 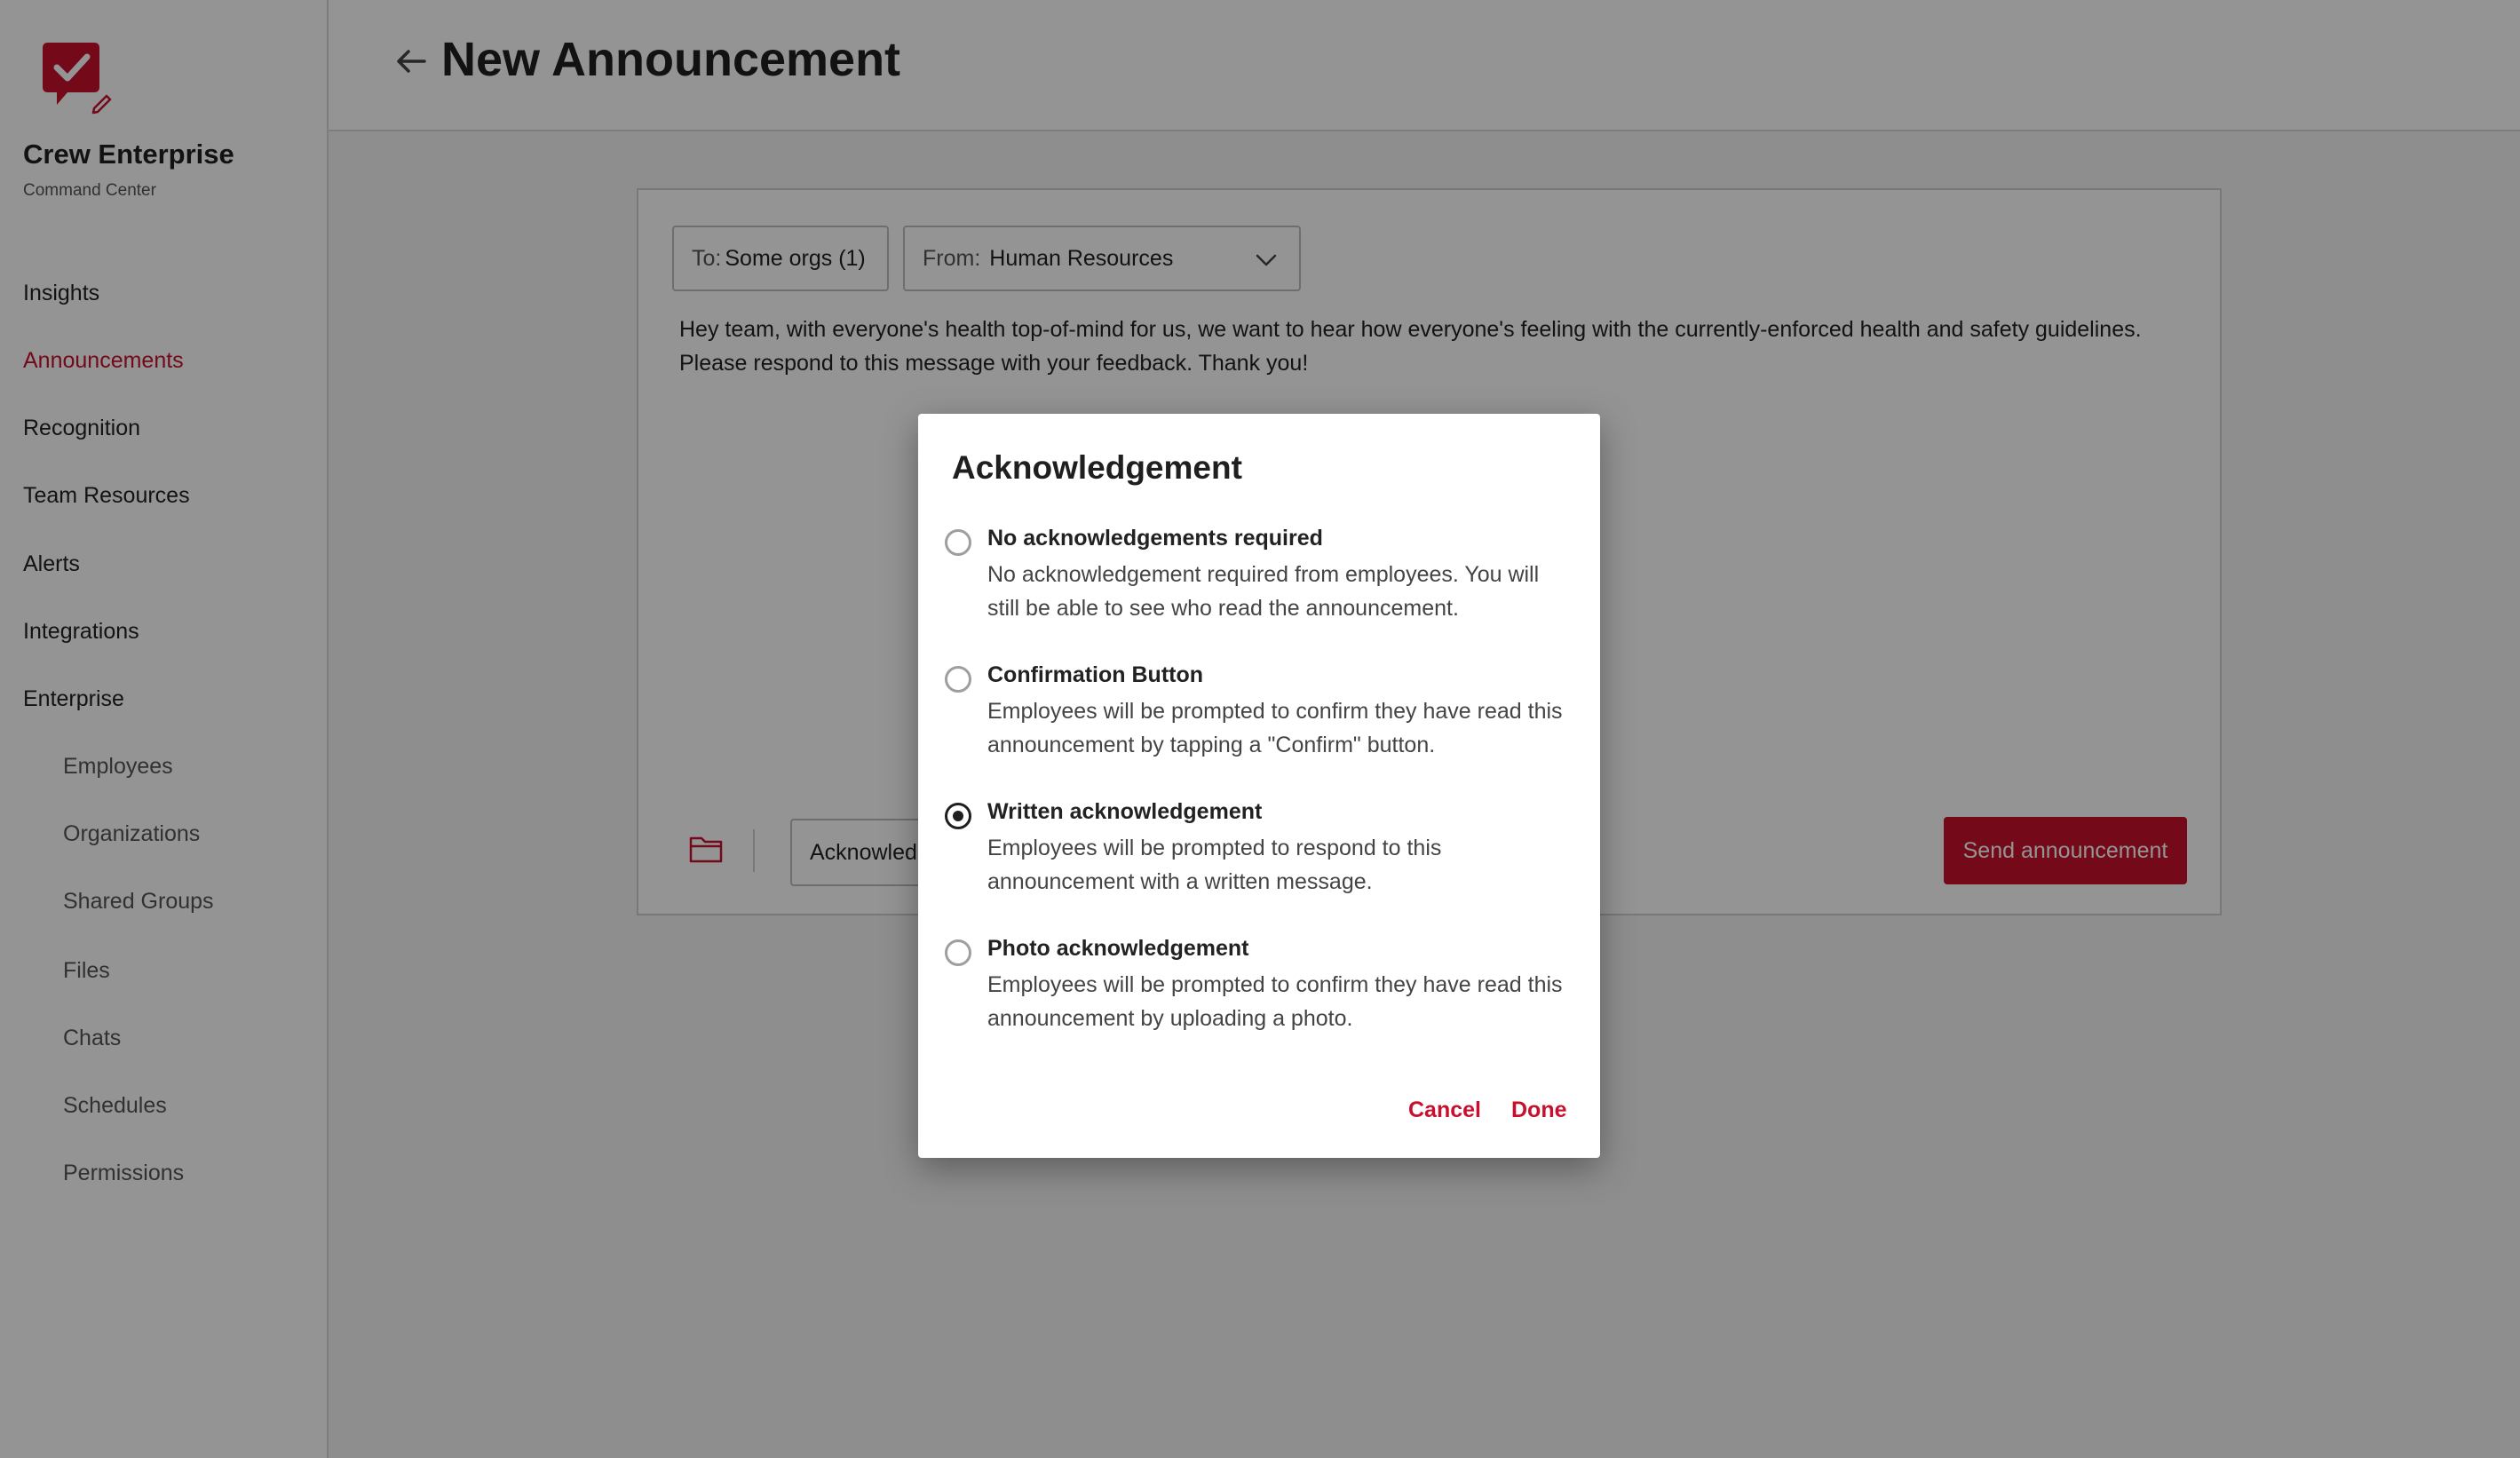 I want to click on option-title: No acknowledgements required, so click(x=1155, y=538).